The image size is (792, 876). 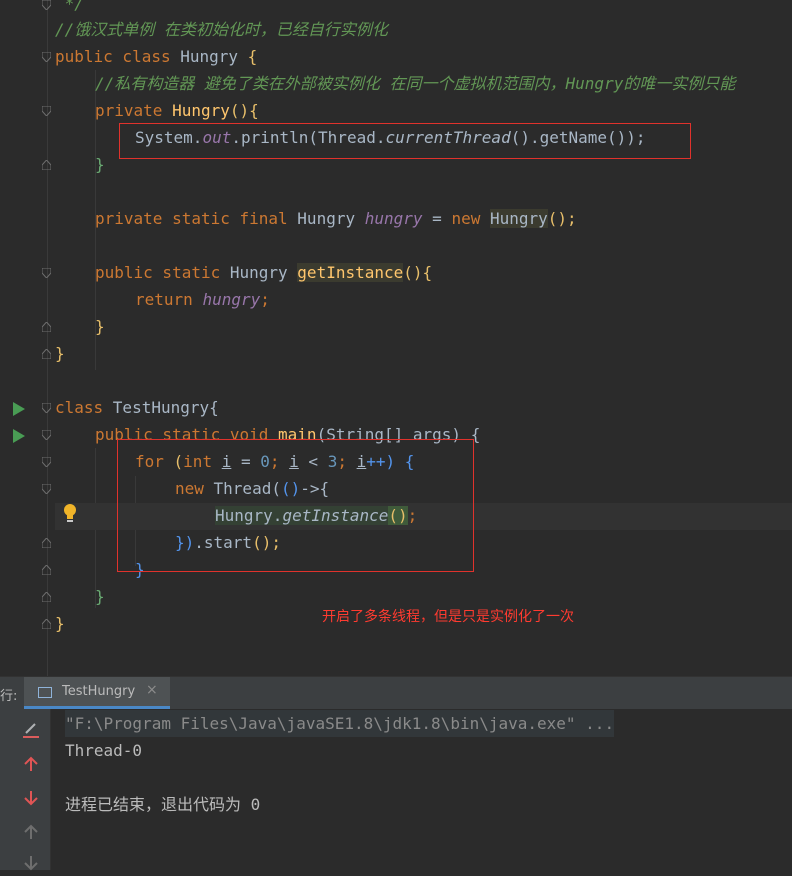 I want to click on keyword: private, so click(x=134, y=110).